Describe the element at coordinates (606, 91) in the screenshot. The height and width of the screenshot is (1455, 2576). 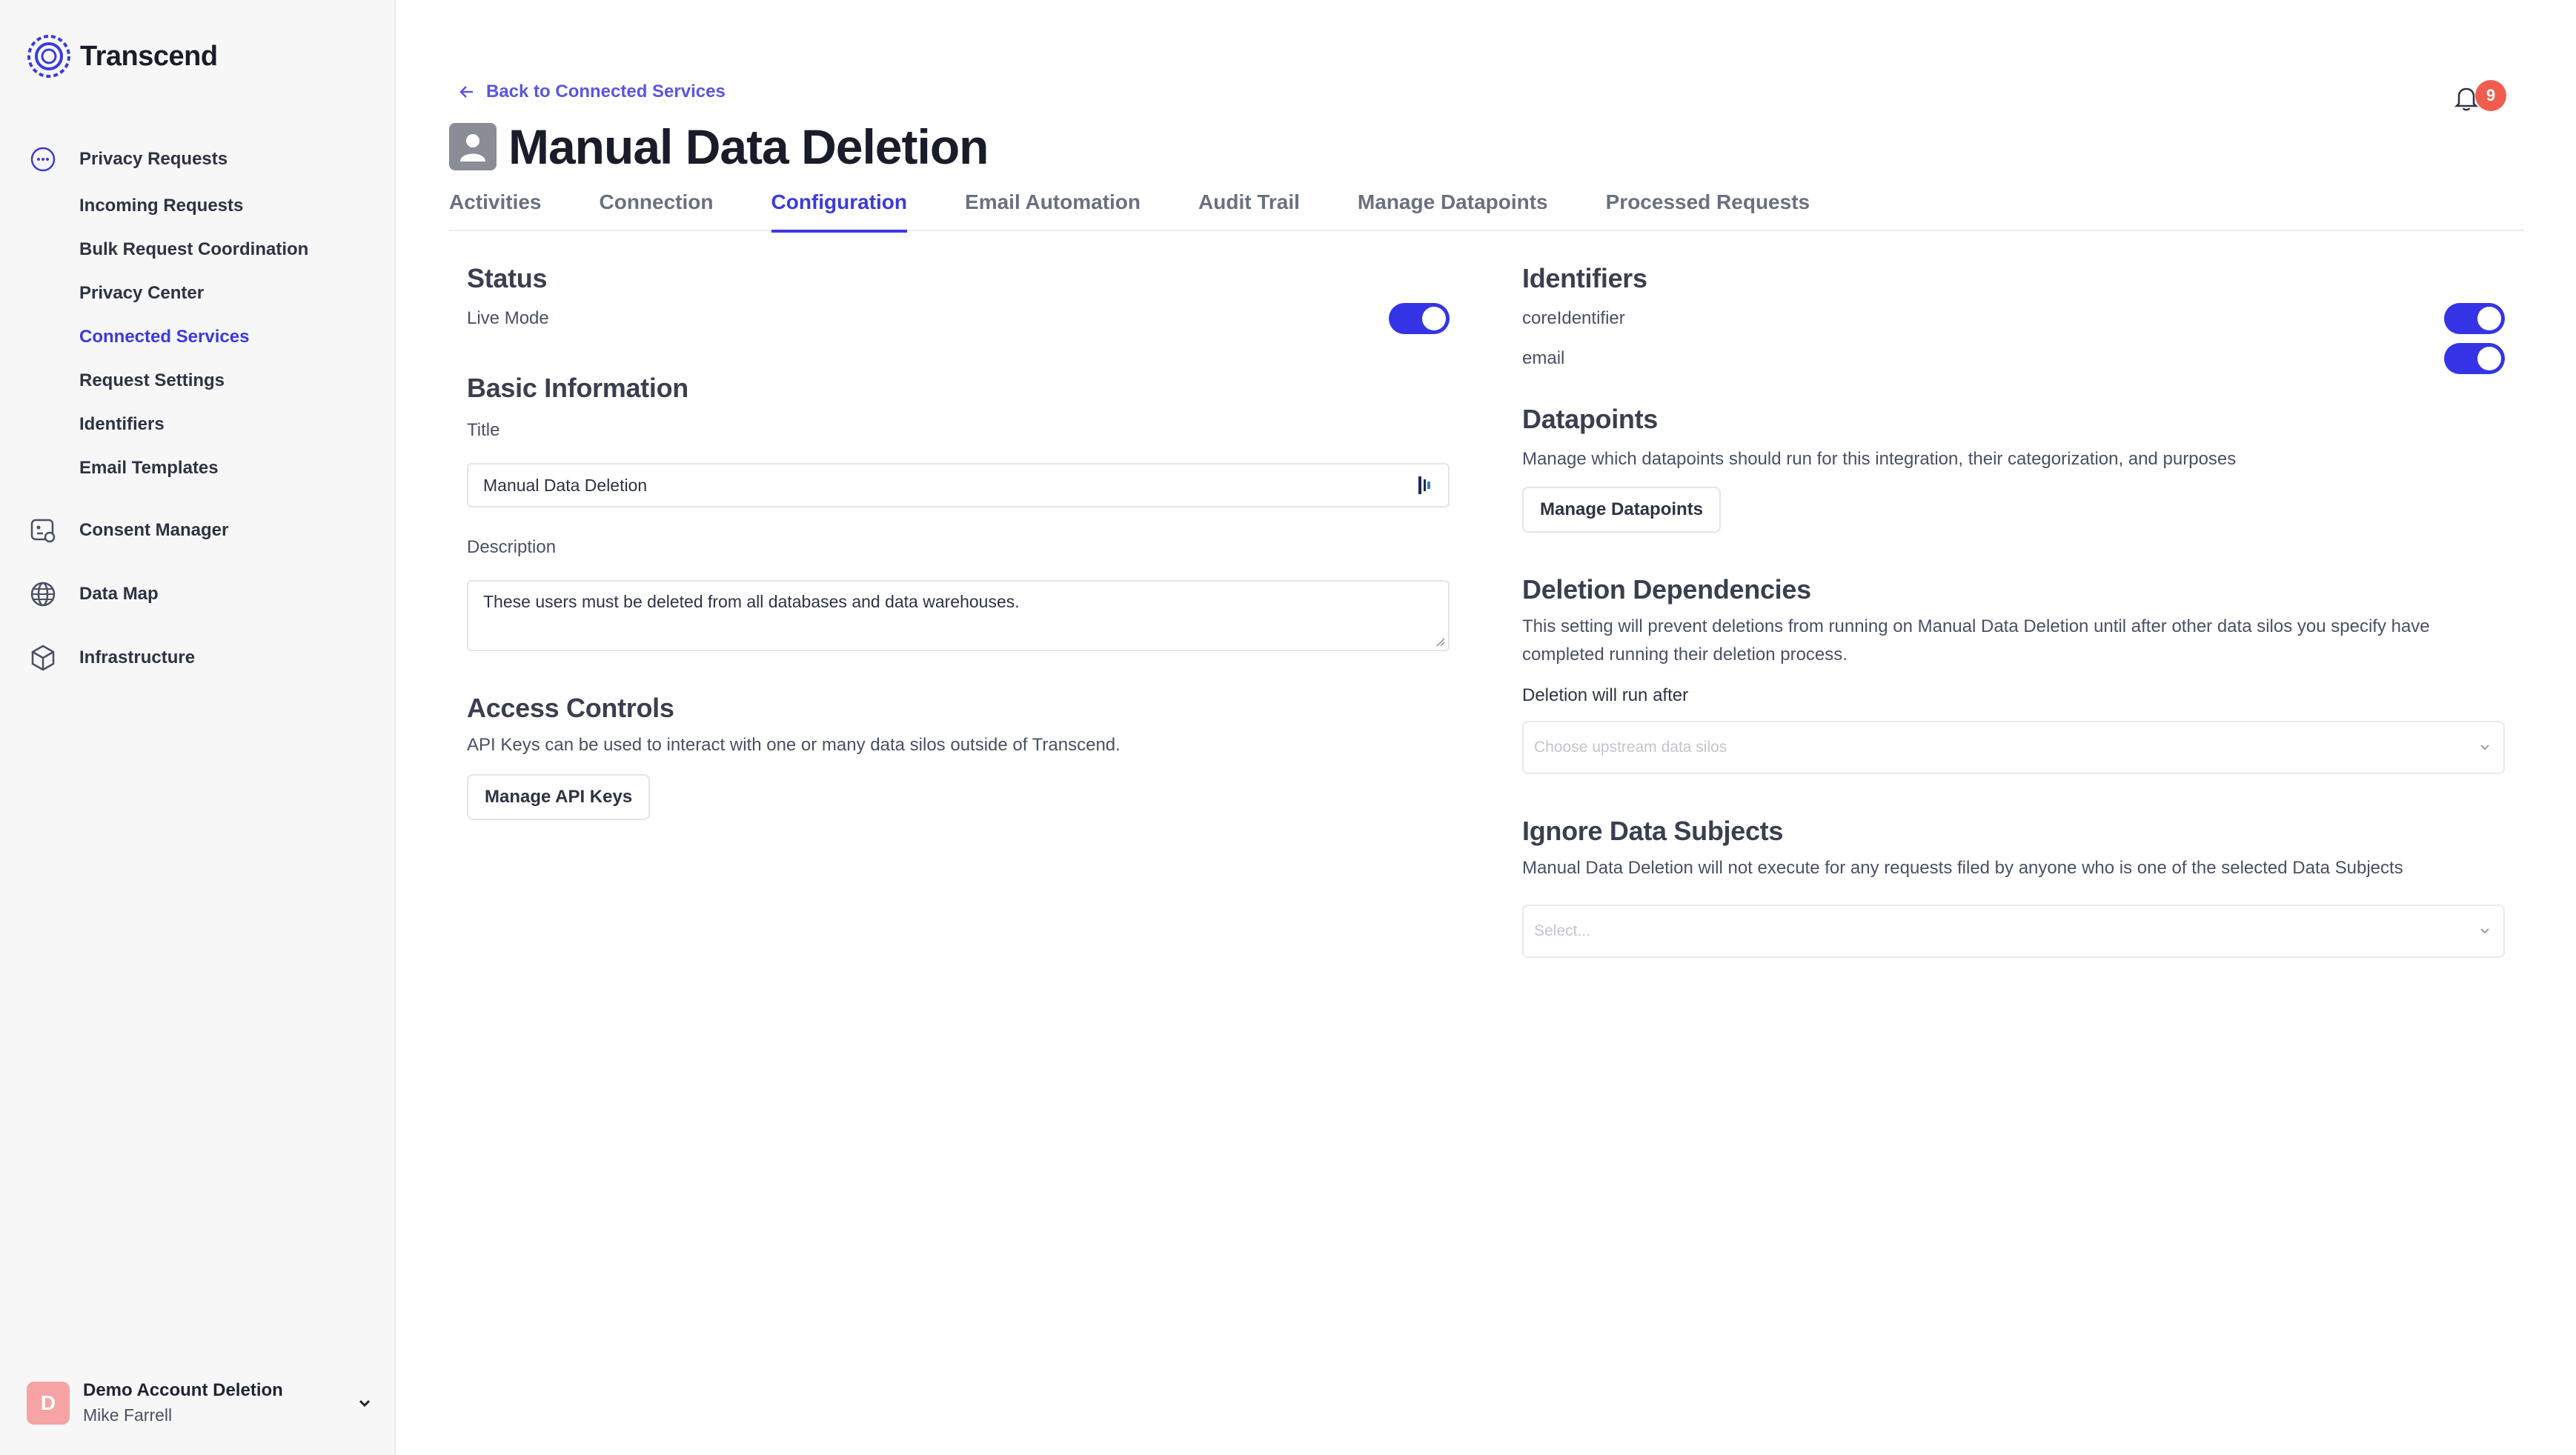
I see `back-link-label: Back to Connected Services` at that location.